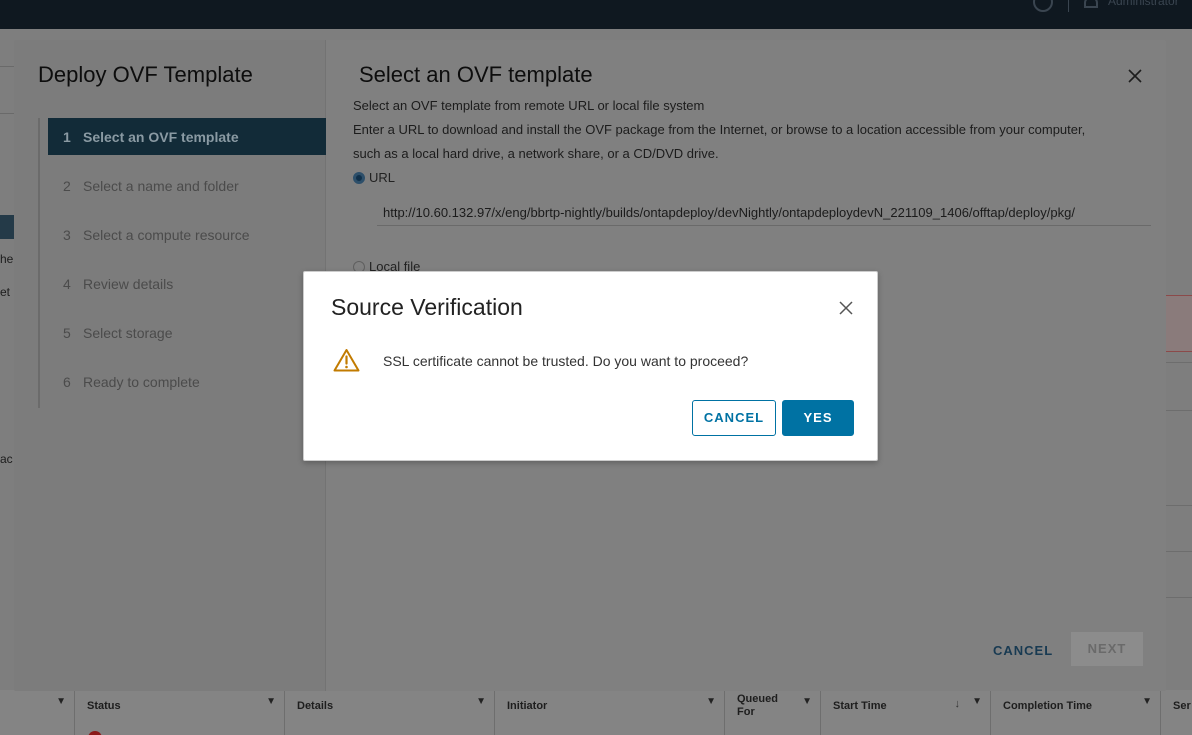  What do you see at coordinates (389, 712) in the screenshot?
I see `table-header-details: Details ▼` at bounding box center [389, 712].